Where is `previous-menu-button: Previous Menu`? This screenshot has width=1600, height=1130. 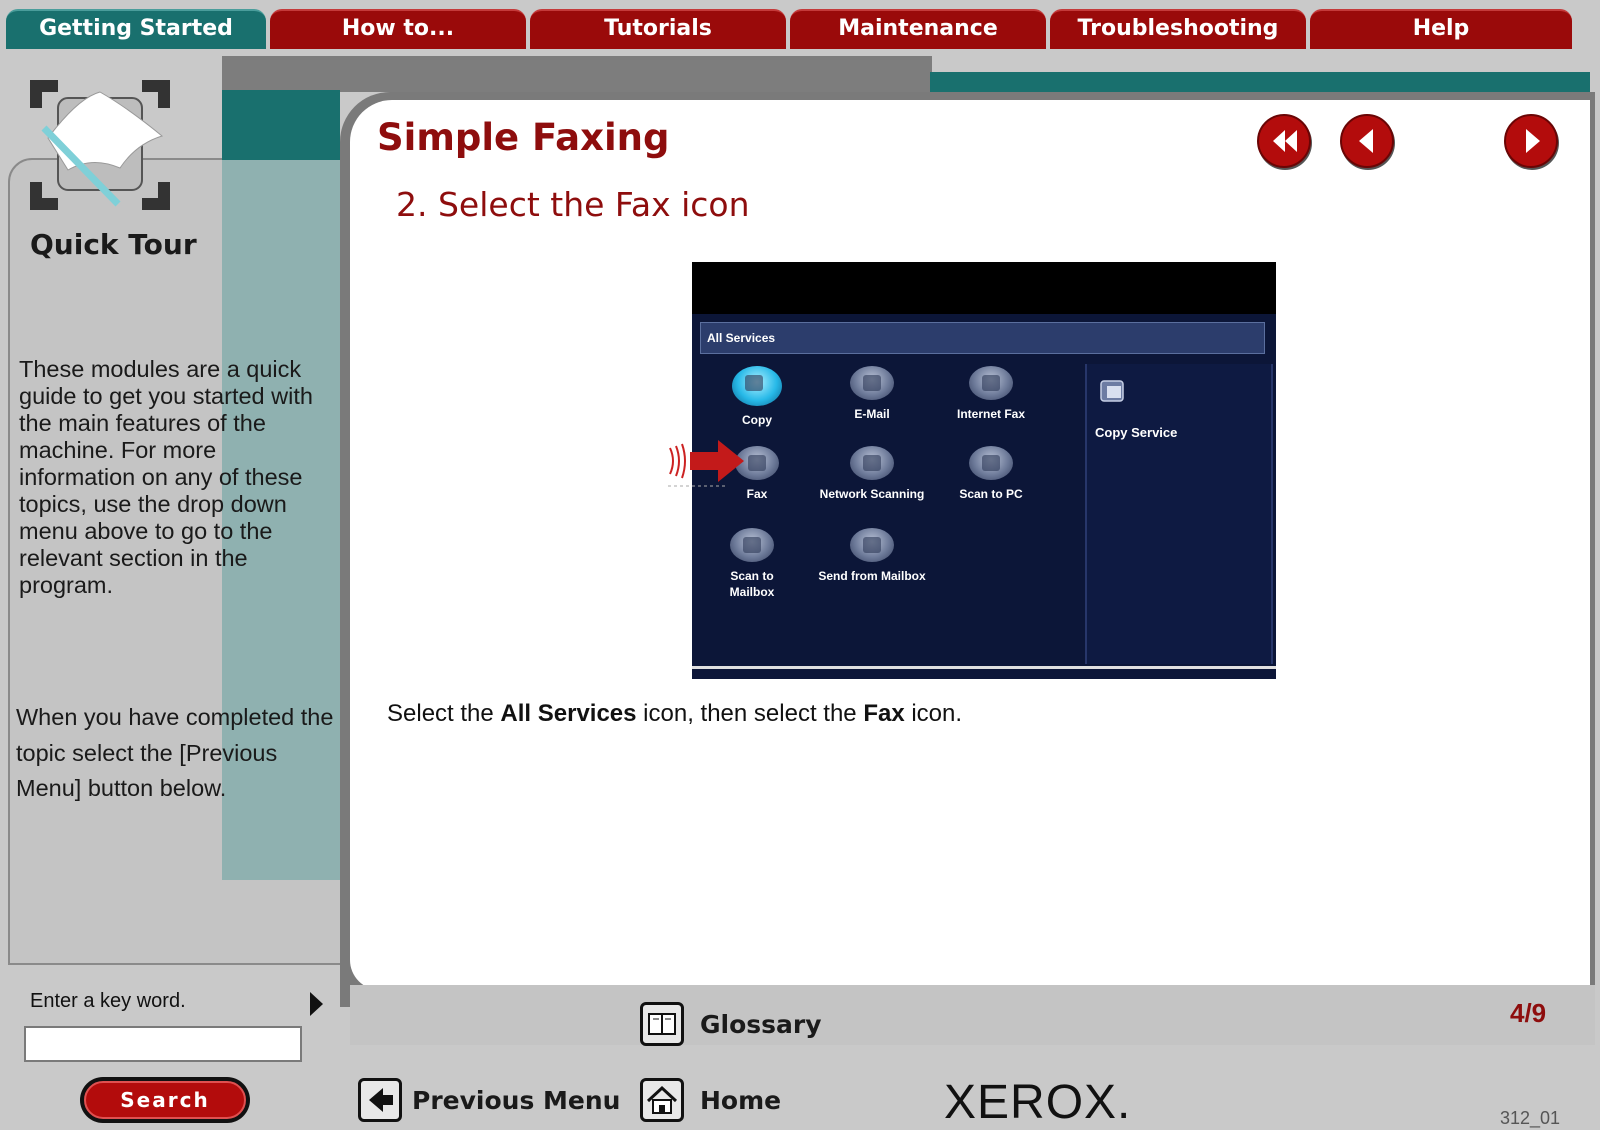
previous-menu-button: Previous Menu is located at coordinates (489, 1102).